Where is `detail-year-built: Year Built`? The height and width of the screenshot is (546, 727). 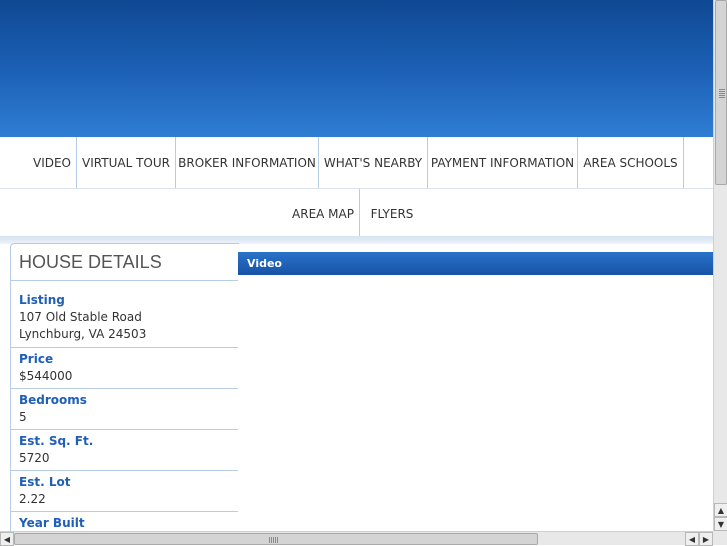 detail-year-built: Year Built is located at coordinates (125, 521).